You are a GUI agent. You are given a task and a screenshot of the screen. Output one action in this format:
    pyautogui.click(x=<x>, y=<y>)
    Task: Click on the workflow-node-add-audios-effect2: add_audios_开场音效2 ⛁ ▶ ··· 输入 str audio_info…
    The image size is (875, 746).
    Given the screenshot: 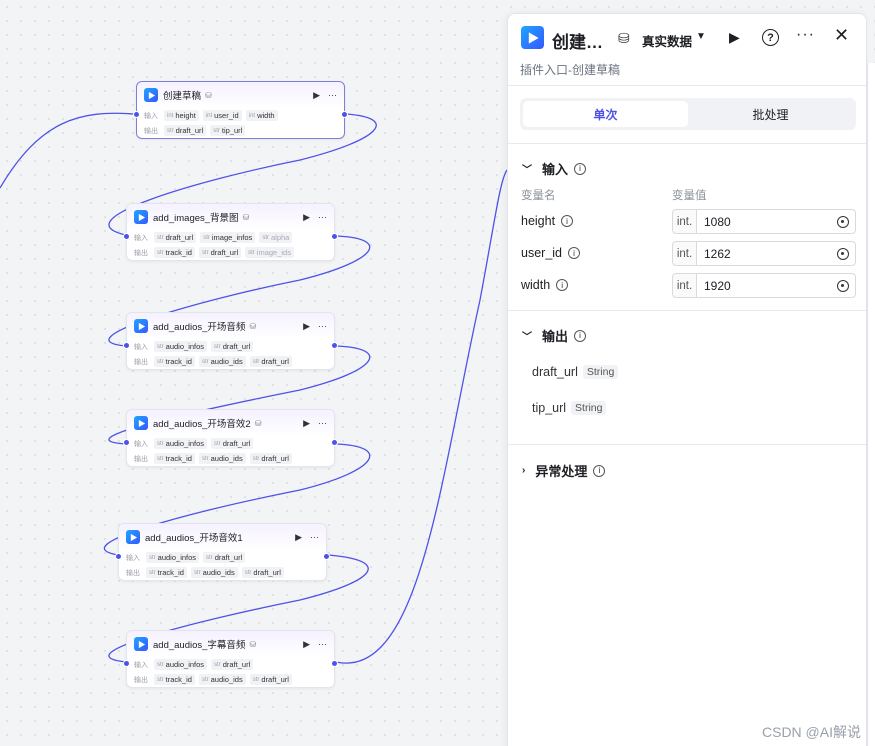 What is the action you would take?
    pyautogui.click(x=230, y=438)
    